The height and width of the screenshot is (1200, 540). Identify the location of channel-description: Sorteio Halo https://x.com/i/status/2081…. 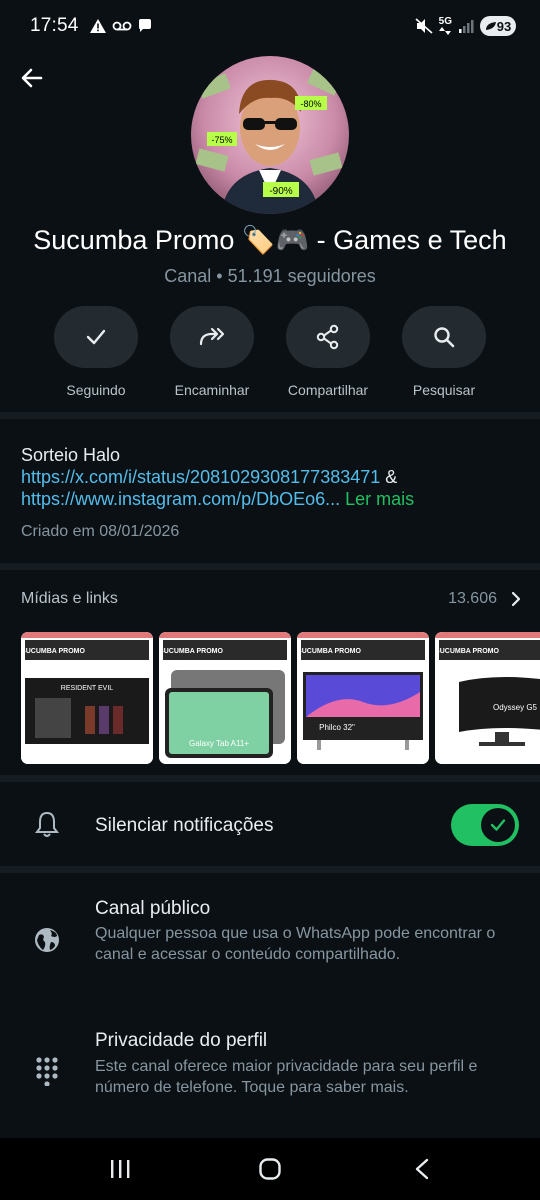
(271, 477).